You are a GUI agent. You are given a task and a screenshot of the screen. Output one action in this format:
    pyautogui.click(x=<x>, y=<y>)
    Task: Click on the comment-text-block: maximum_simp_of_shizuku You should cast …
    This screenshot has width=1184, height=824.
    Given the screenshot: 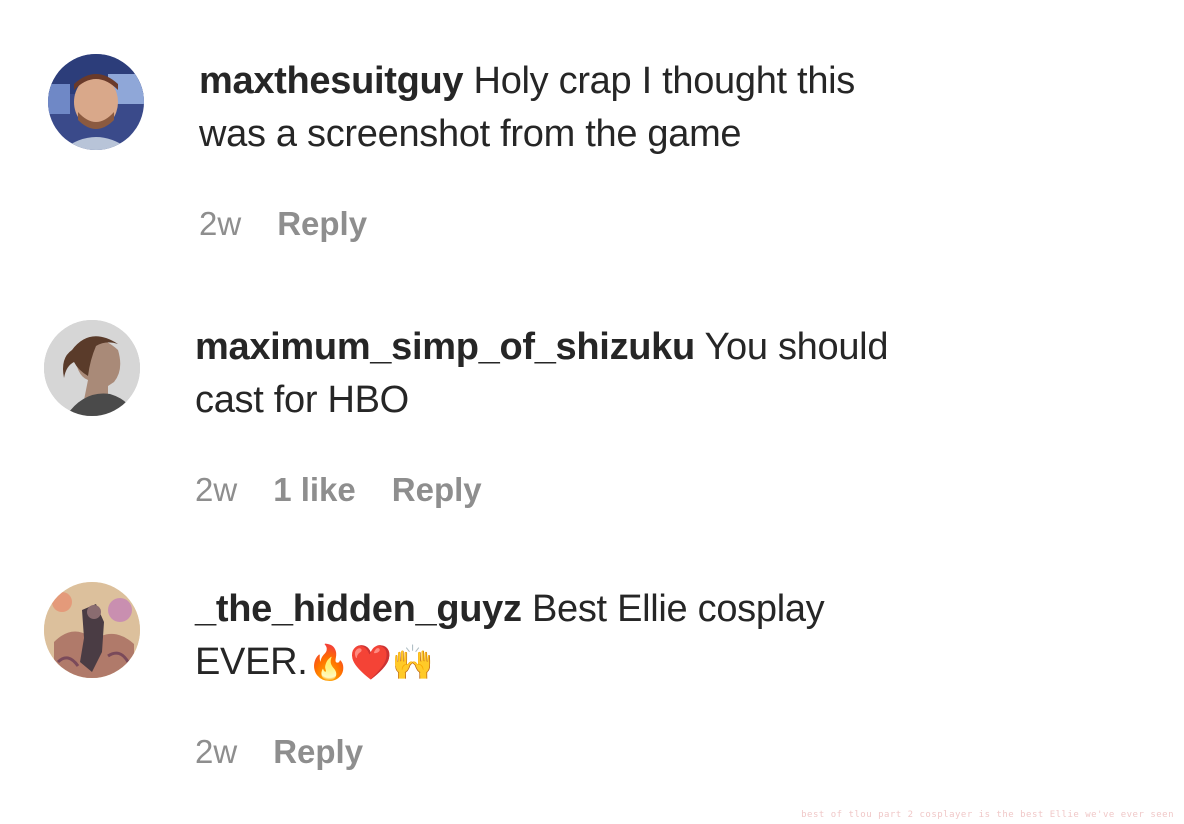 What is the action you would take?
    pyautogui.click(x=555, y=374)
    